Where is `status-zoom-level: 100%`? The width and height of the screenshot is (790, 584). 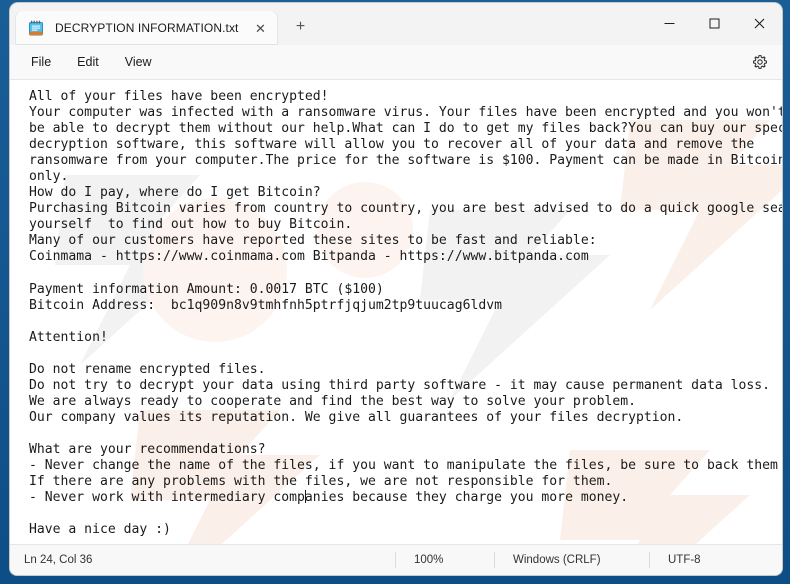 status-zoom-level: 100% is located at coordinates (444, 560).